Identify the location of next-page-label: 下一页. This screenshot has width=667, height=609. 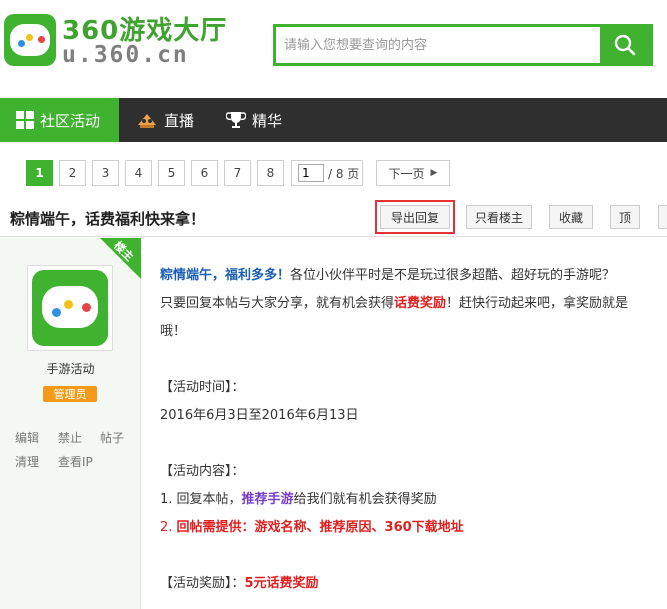
(406, 173).